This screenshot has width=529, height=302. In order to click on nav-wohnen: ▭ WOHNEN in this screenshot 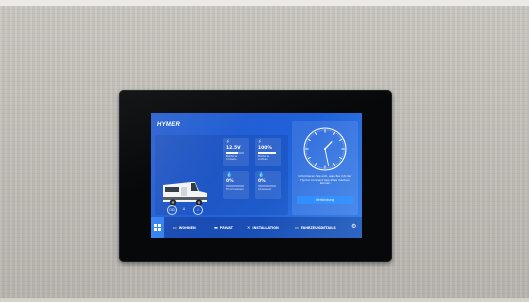, I will do `click(184, 227)`.